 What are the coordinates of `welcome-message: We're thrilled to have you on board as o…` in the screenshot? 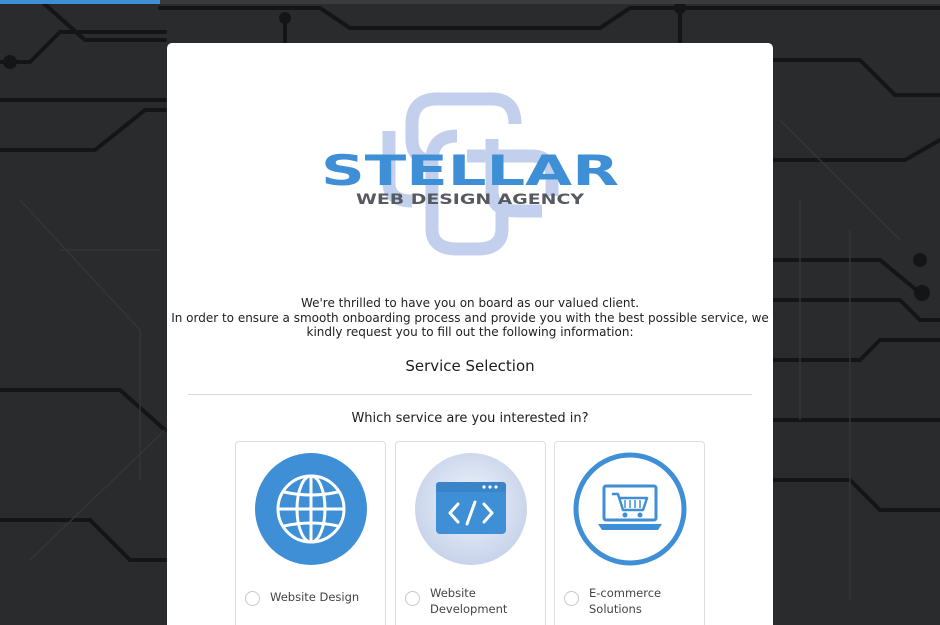 It's located at (470, 318).